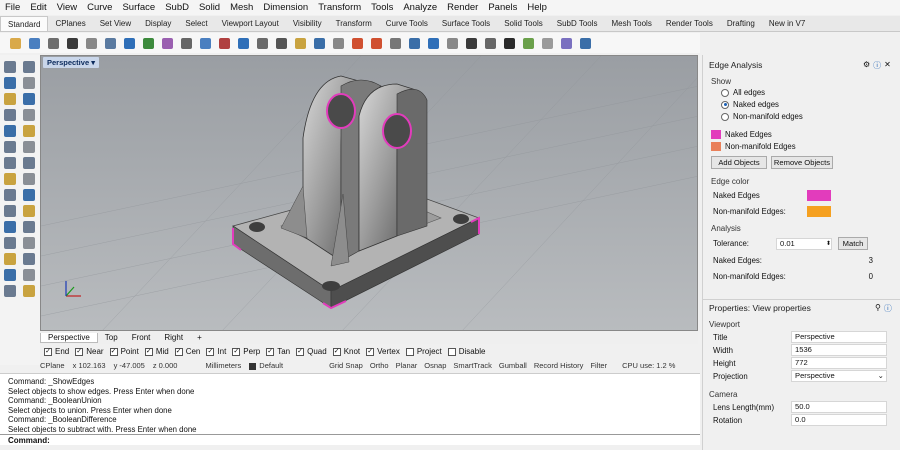 The height and width of the screenshot is (450, 900). What do you see at coordinates (881, 376) in the screenshot?
I see `chevron-down-icon: ⌄` at bounding box center [881, 376].